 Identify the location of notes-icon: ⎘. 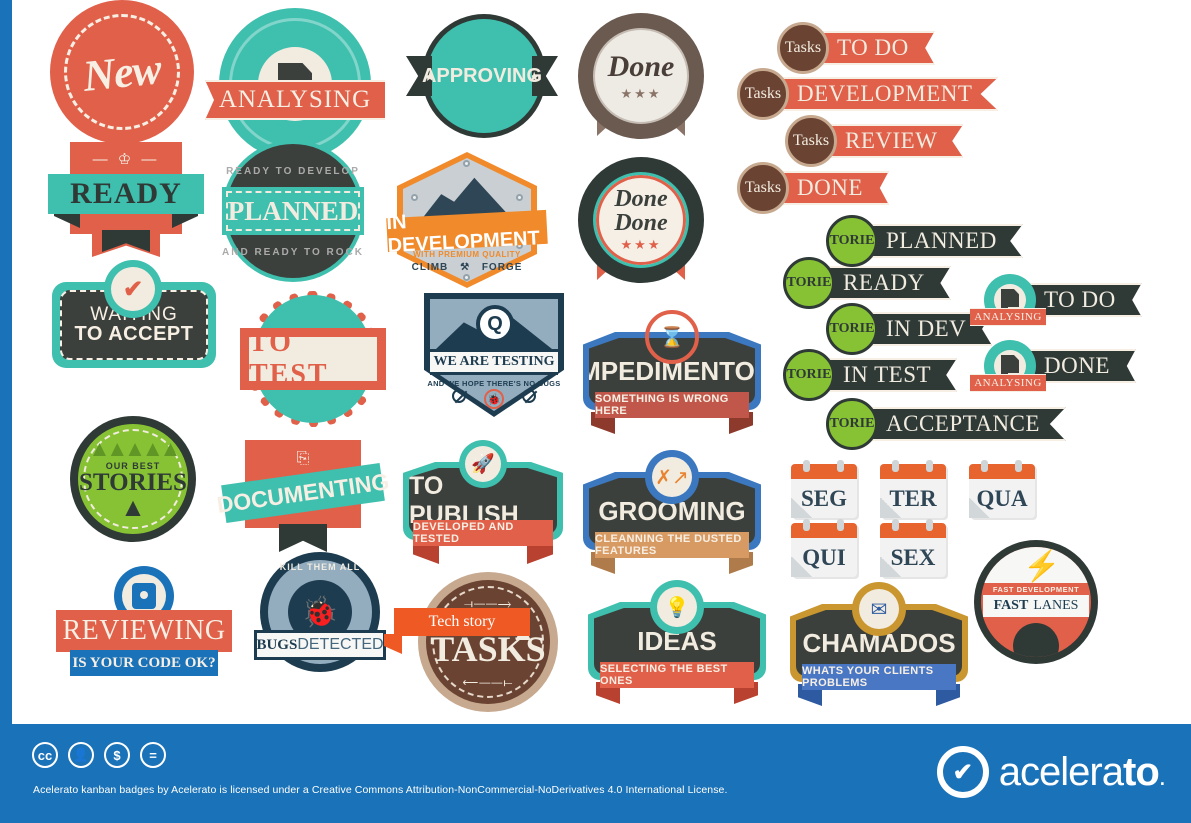
(303, 458).